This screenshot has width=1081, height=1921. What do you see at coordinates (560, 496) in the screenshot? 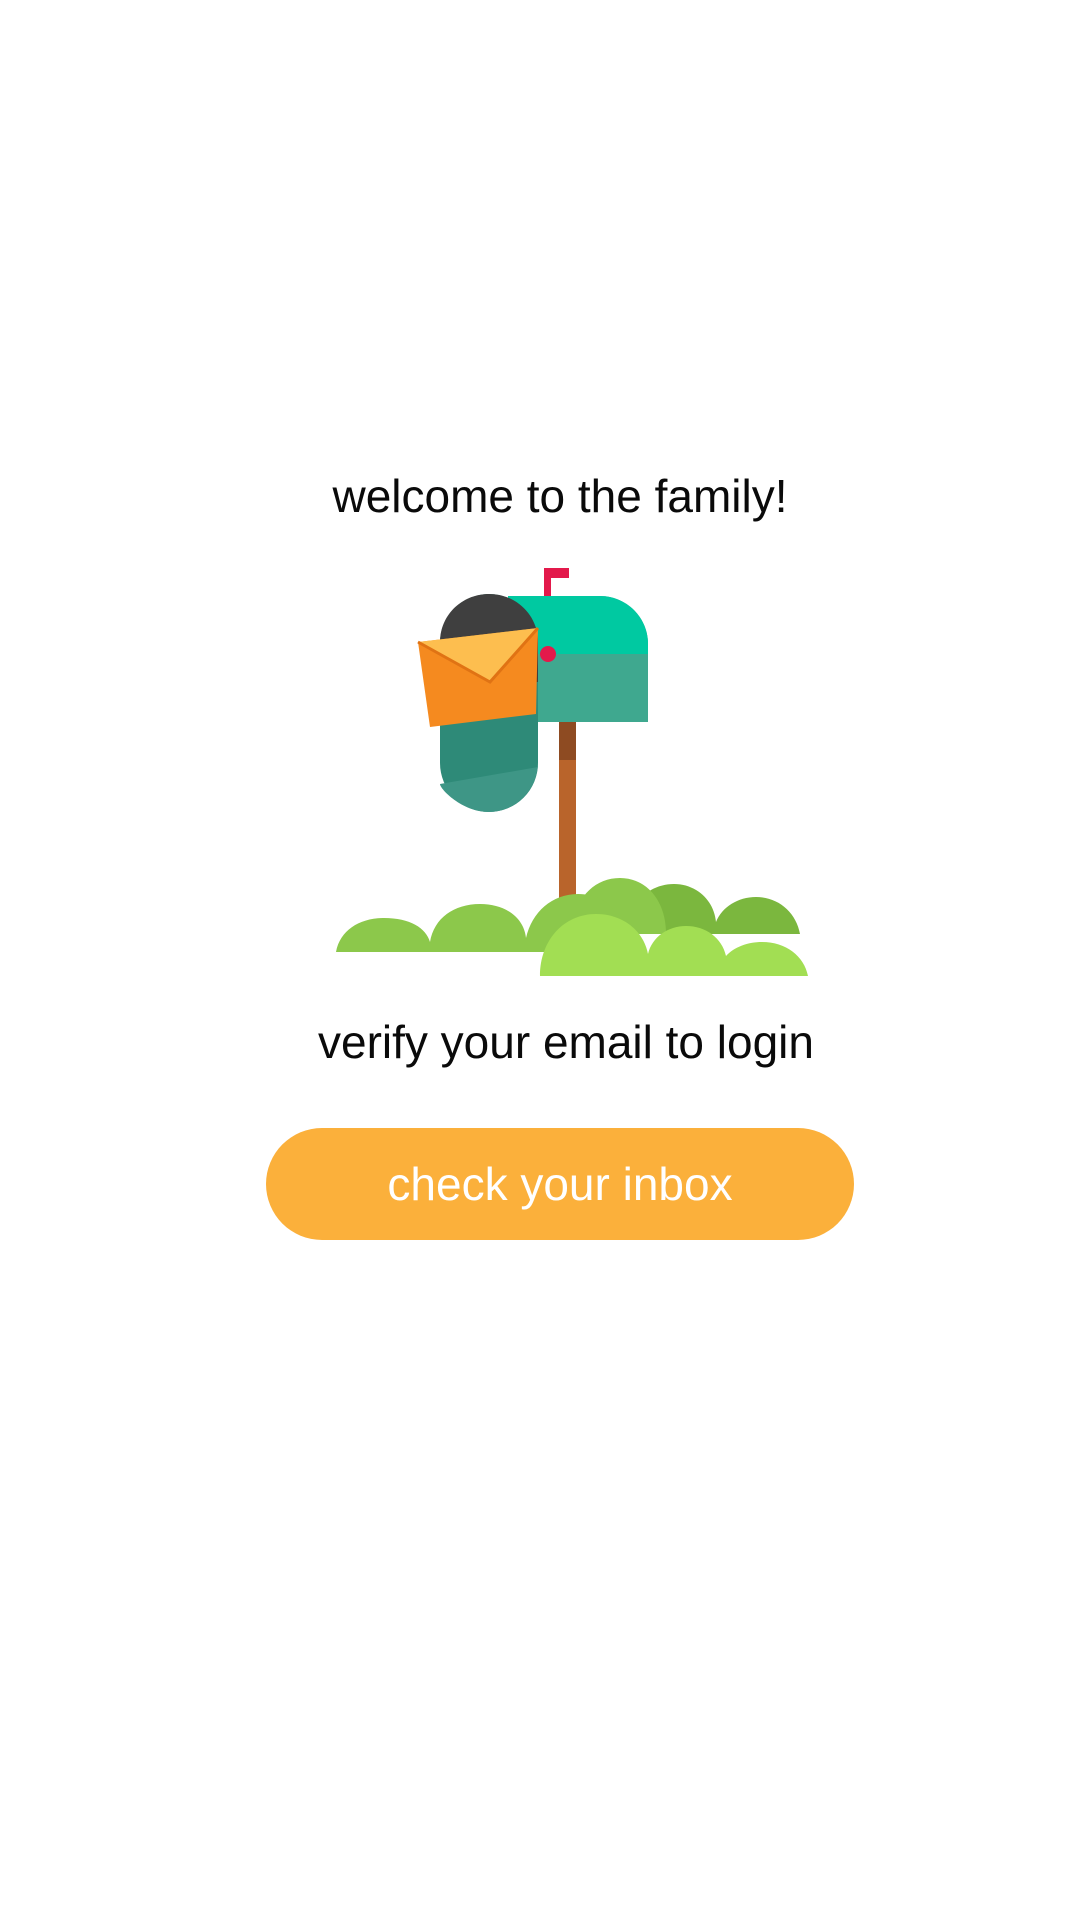
I see `welcome-title: welcome to the family!` at bounding box center [560, 496].